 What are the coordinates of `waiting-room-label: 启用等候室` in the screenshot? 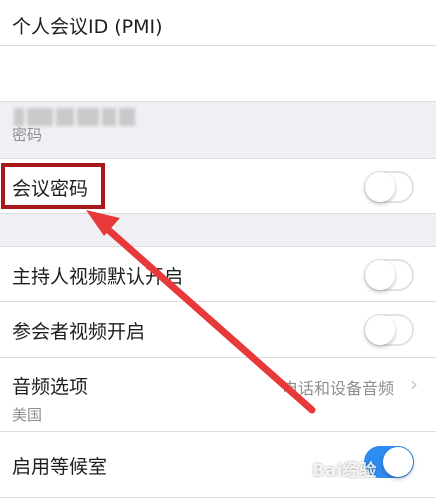 It's located at (60, 467).